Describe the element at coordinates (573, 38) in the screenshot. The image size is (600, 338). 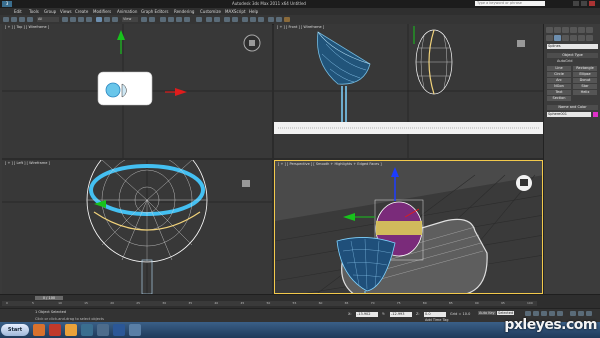
I see `cameras-icon` at that location.